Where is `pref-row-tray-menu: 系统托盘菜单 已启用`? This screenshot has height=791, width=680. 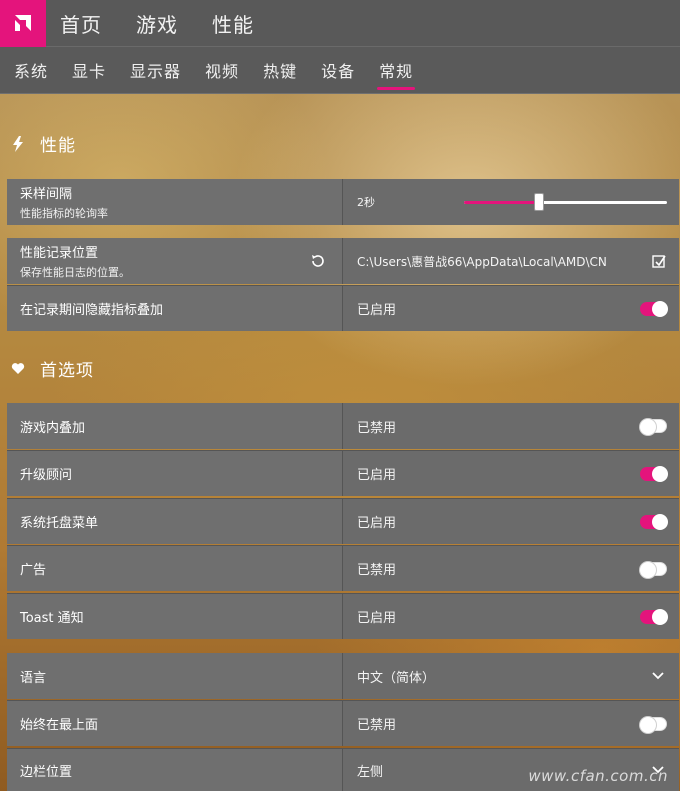 pref-row-tray-menu: 系统托盘菜单 已启用 is located at coordinates (343, 521).